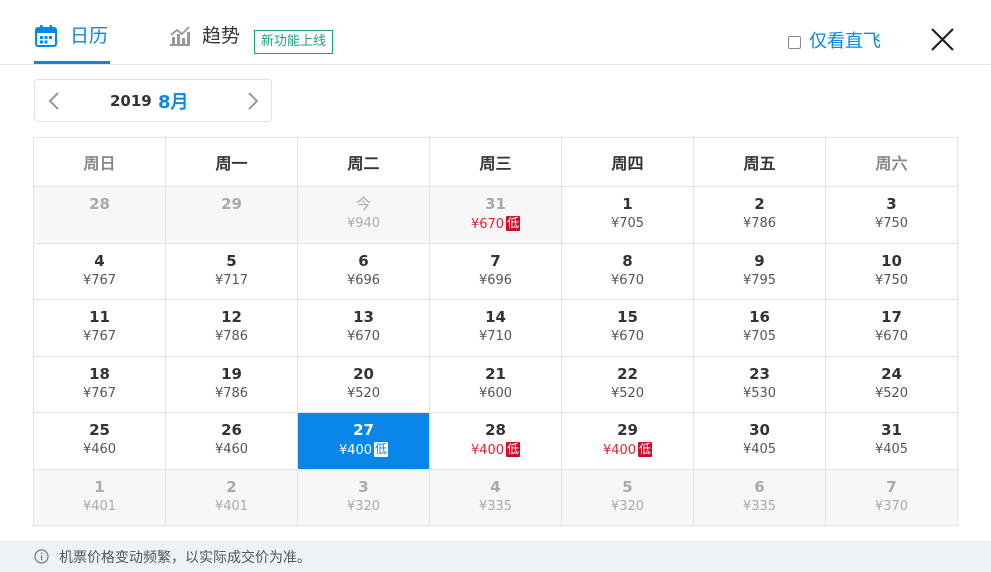  What do you see at coordinates (794, 42) in the screenshot?
I see `direct-only-checkbox` at bounding box center [794, 42].